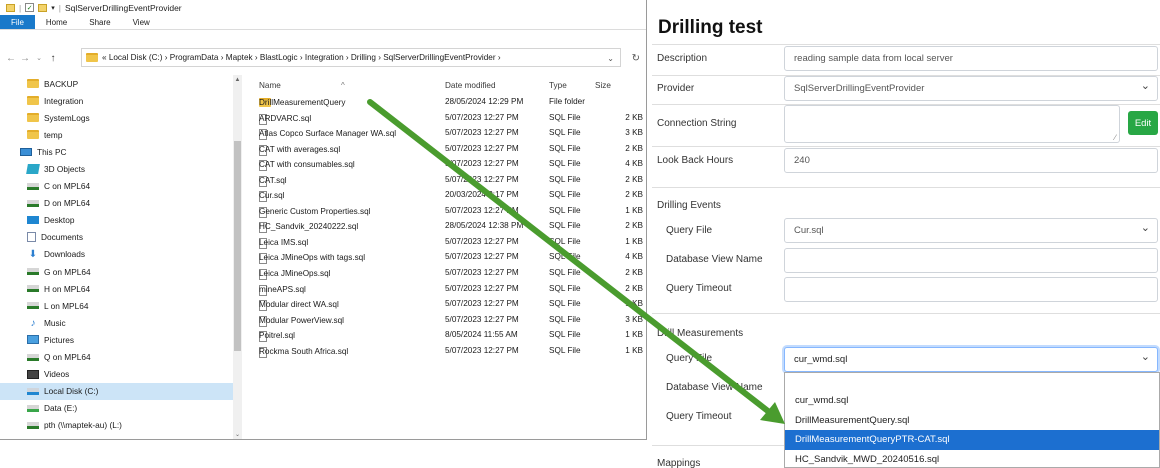 This screenshot has width=1160, height=468. Describe the element at coordinates (971, 160) in the screenshot. I see `look-back-hours-field: 240` at that location.